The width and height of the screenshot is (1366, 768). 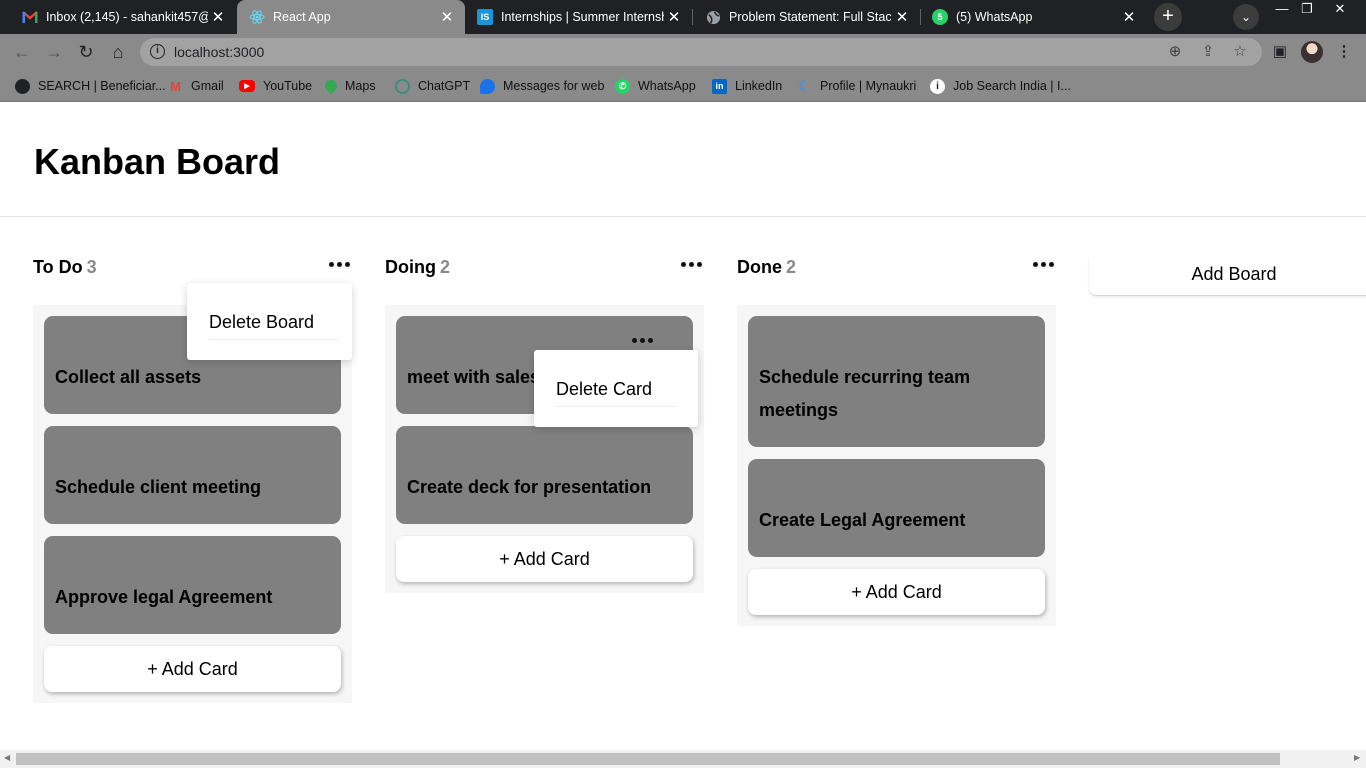 I want to click on add-board-button: Add Board, so click(x=1227, y=277).